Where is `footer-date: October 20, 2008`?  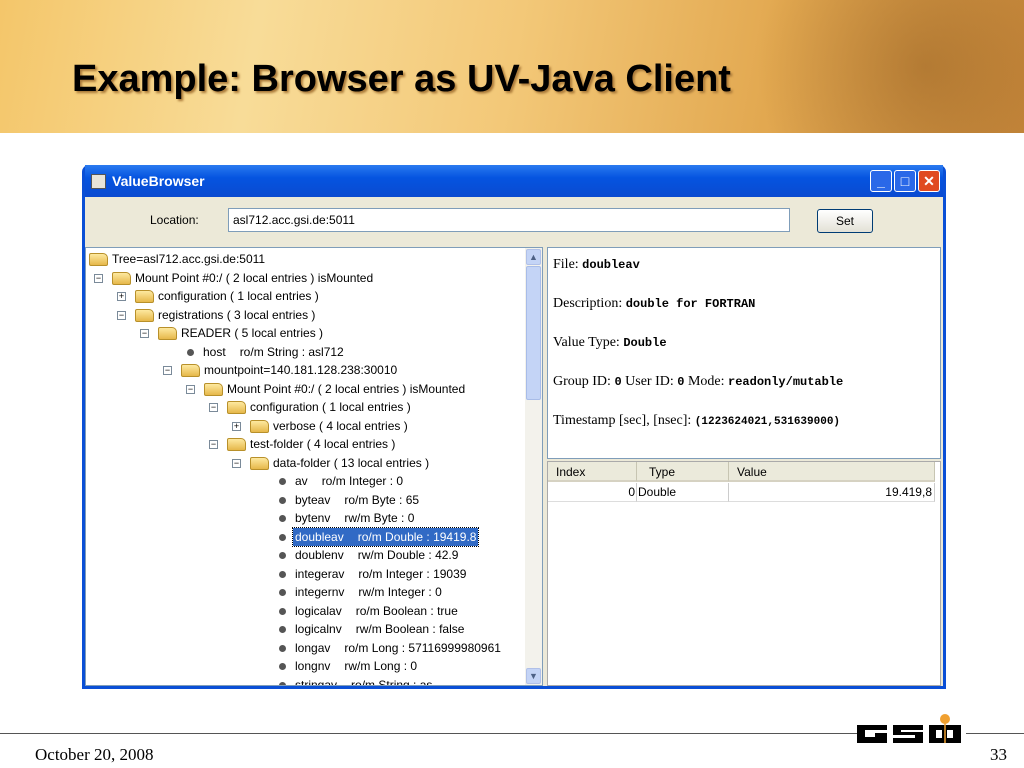
footer-date: October 20, 2008 is located at coordinates (94, 754).